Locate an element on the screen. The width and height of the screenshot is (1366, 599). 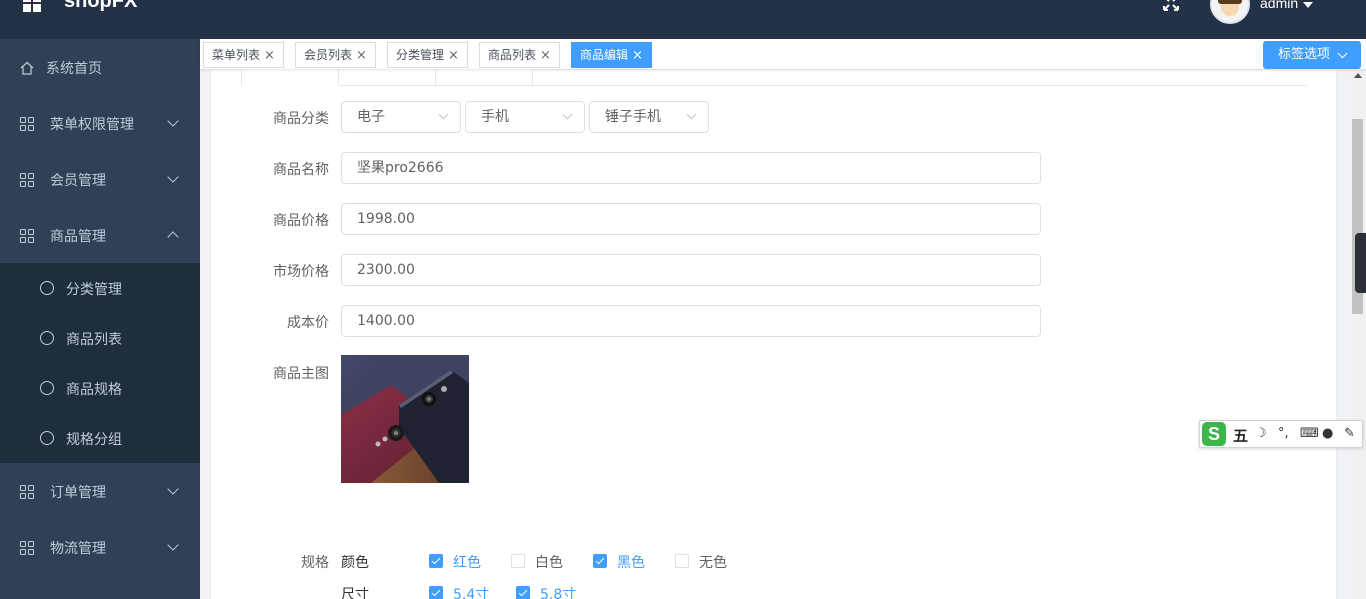
moon-icon: ☽ is located at coordinates (1261, 433).